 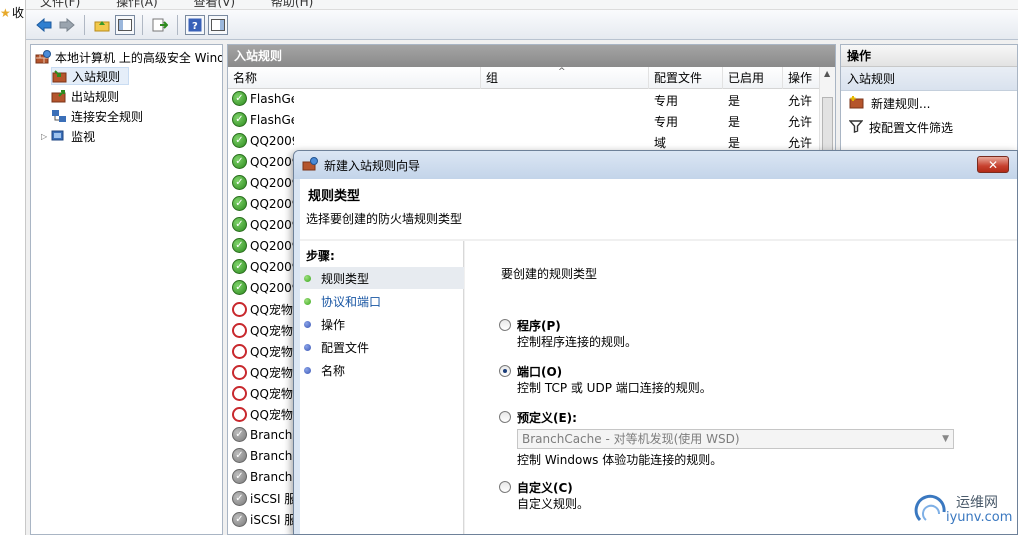 I want to click on rule-name-cell: ✓BranchCache, so click(x=263, y=455).